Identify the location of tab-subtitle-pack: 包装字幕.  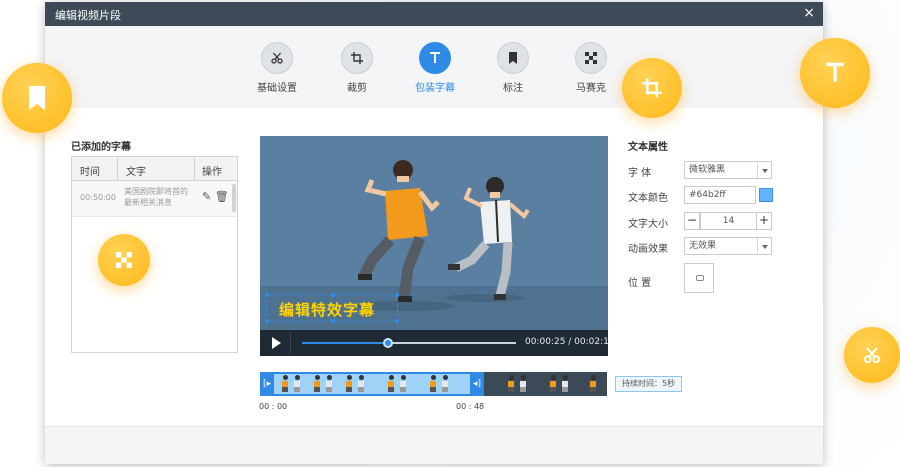
(435, 68).